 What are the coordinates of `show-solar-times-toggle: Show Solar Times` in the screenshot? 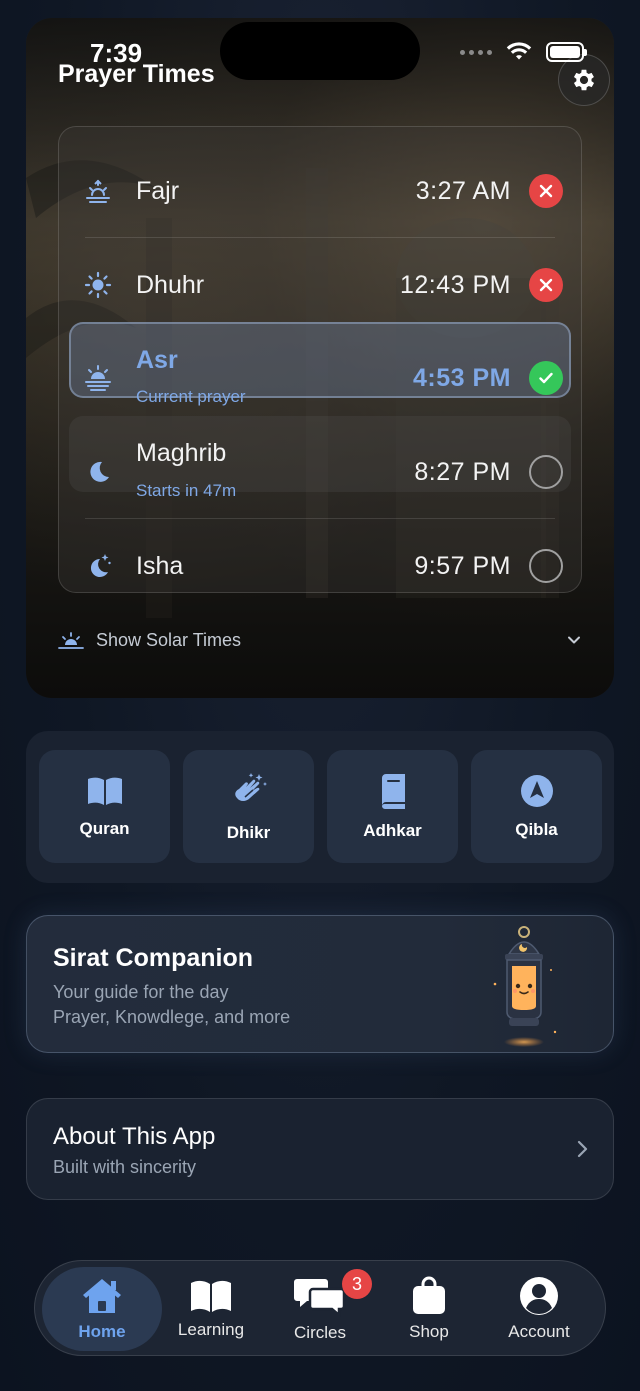 It's located at (149, 640).